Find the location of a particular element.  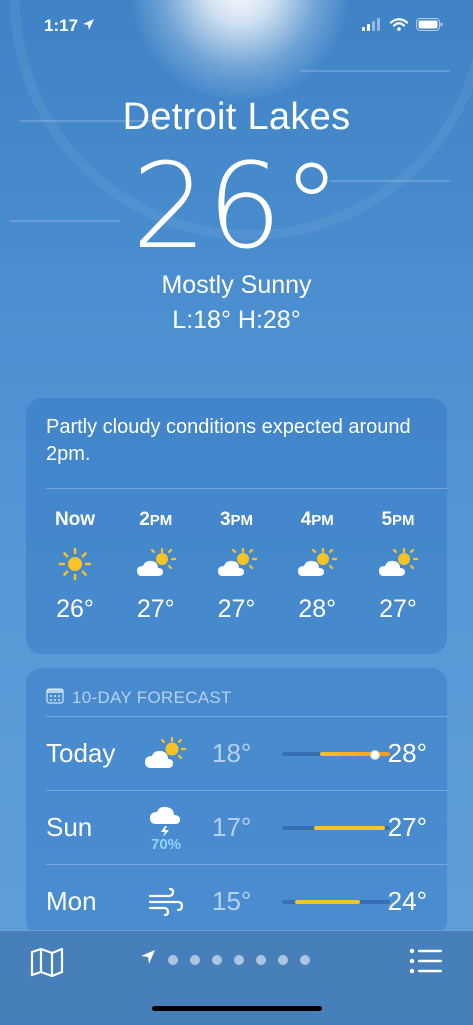

day-label: Today is located at coordinates (81, 753).